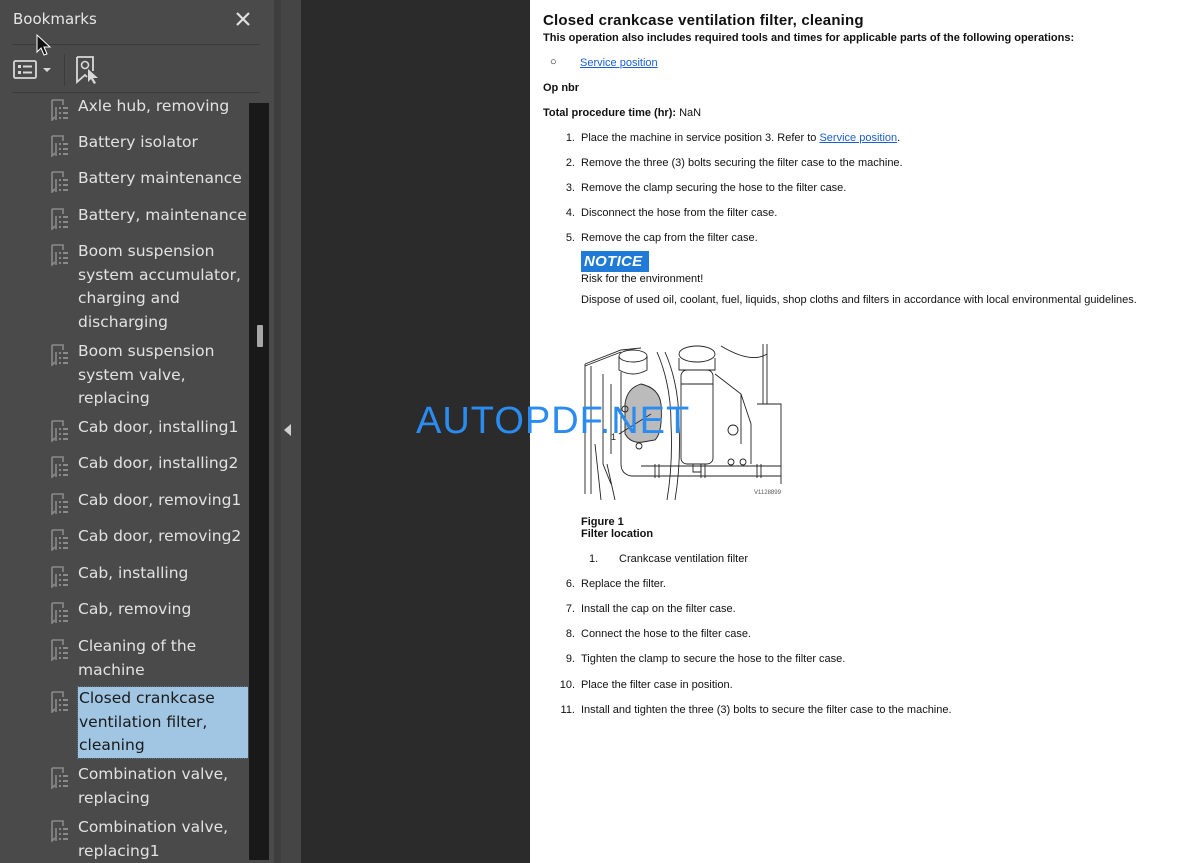  I want to click on bookmark-item-label: Cab door, installing2, so click(158, 463).